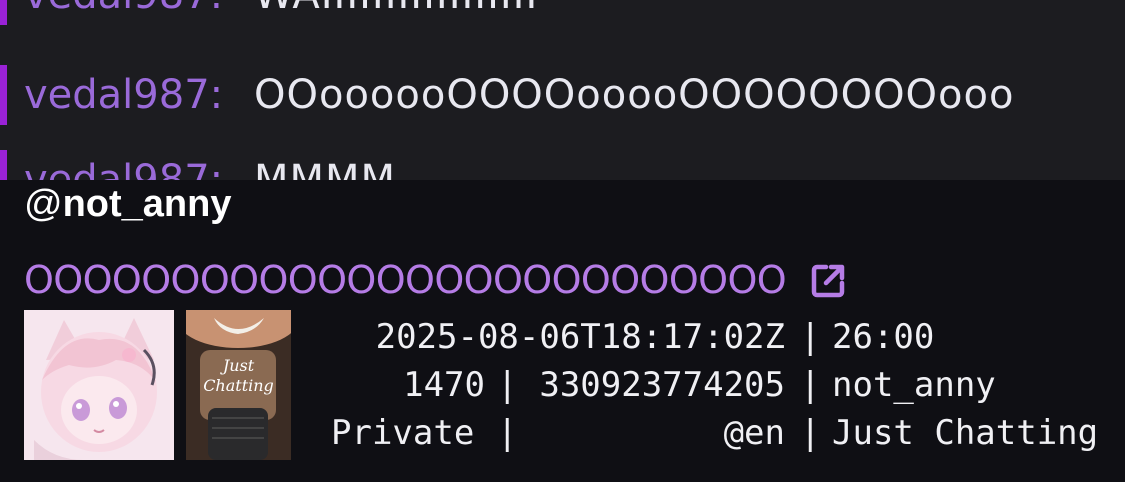 Image resolution: width=1125 pixels, height=482 pixels. I want to click on chat-message: vedal987: WAIIIIIIIIIIIIIIIII, so click(562, 12).